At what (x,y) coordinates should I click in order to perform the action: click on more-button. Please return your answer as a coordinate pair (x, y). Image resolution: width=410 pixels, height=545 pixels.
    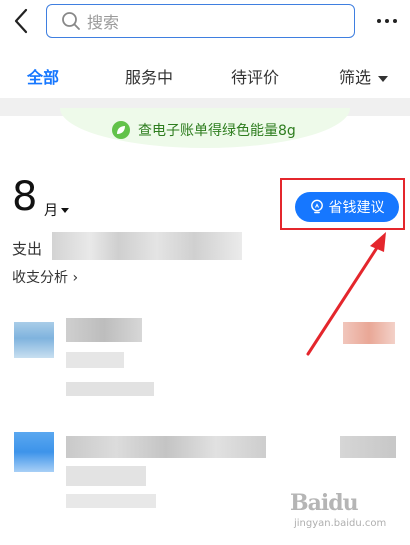
    Looking at the image, I should click on (387, 21).